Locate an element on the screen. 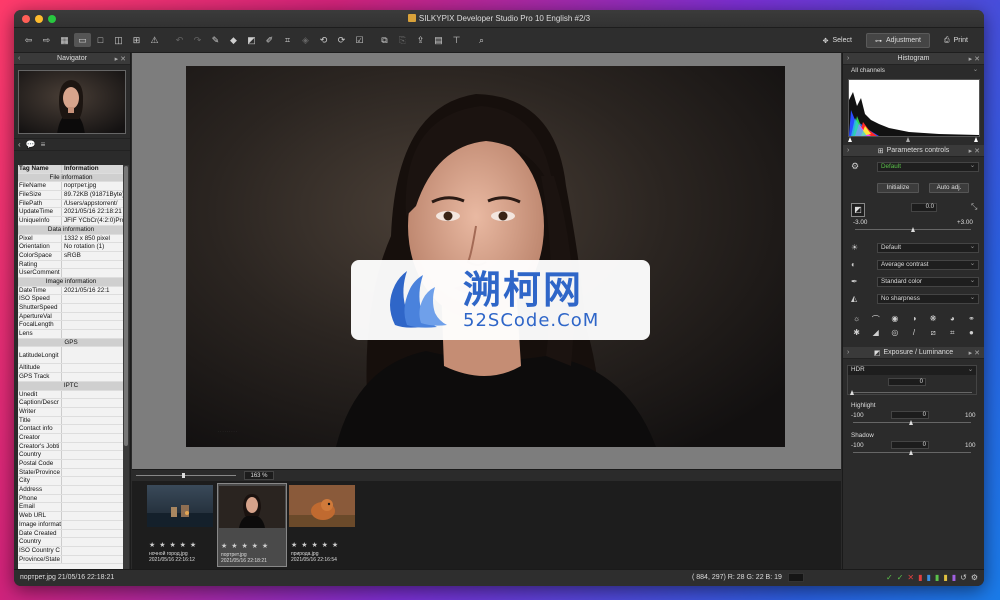 Image resolution: width=1000 pixels, height=600 pixels. purple-label-icon: ▮ is located at coordinates (954, 577).